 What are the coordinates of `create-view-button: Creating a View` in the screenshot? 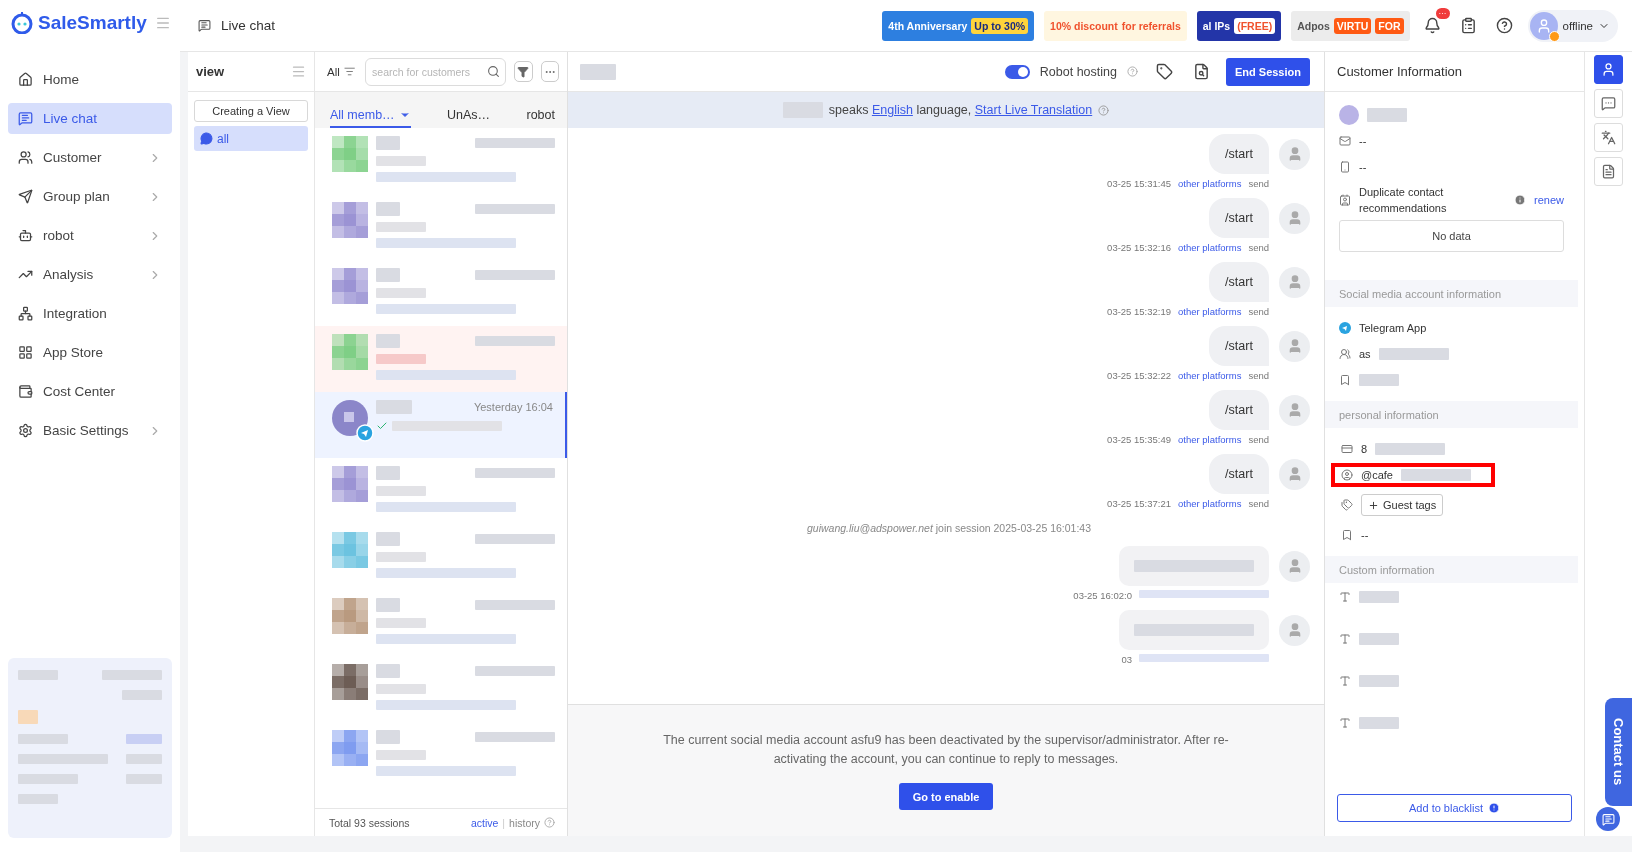 It's located at (251, 111).